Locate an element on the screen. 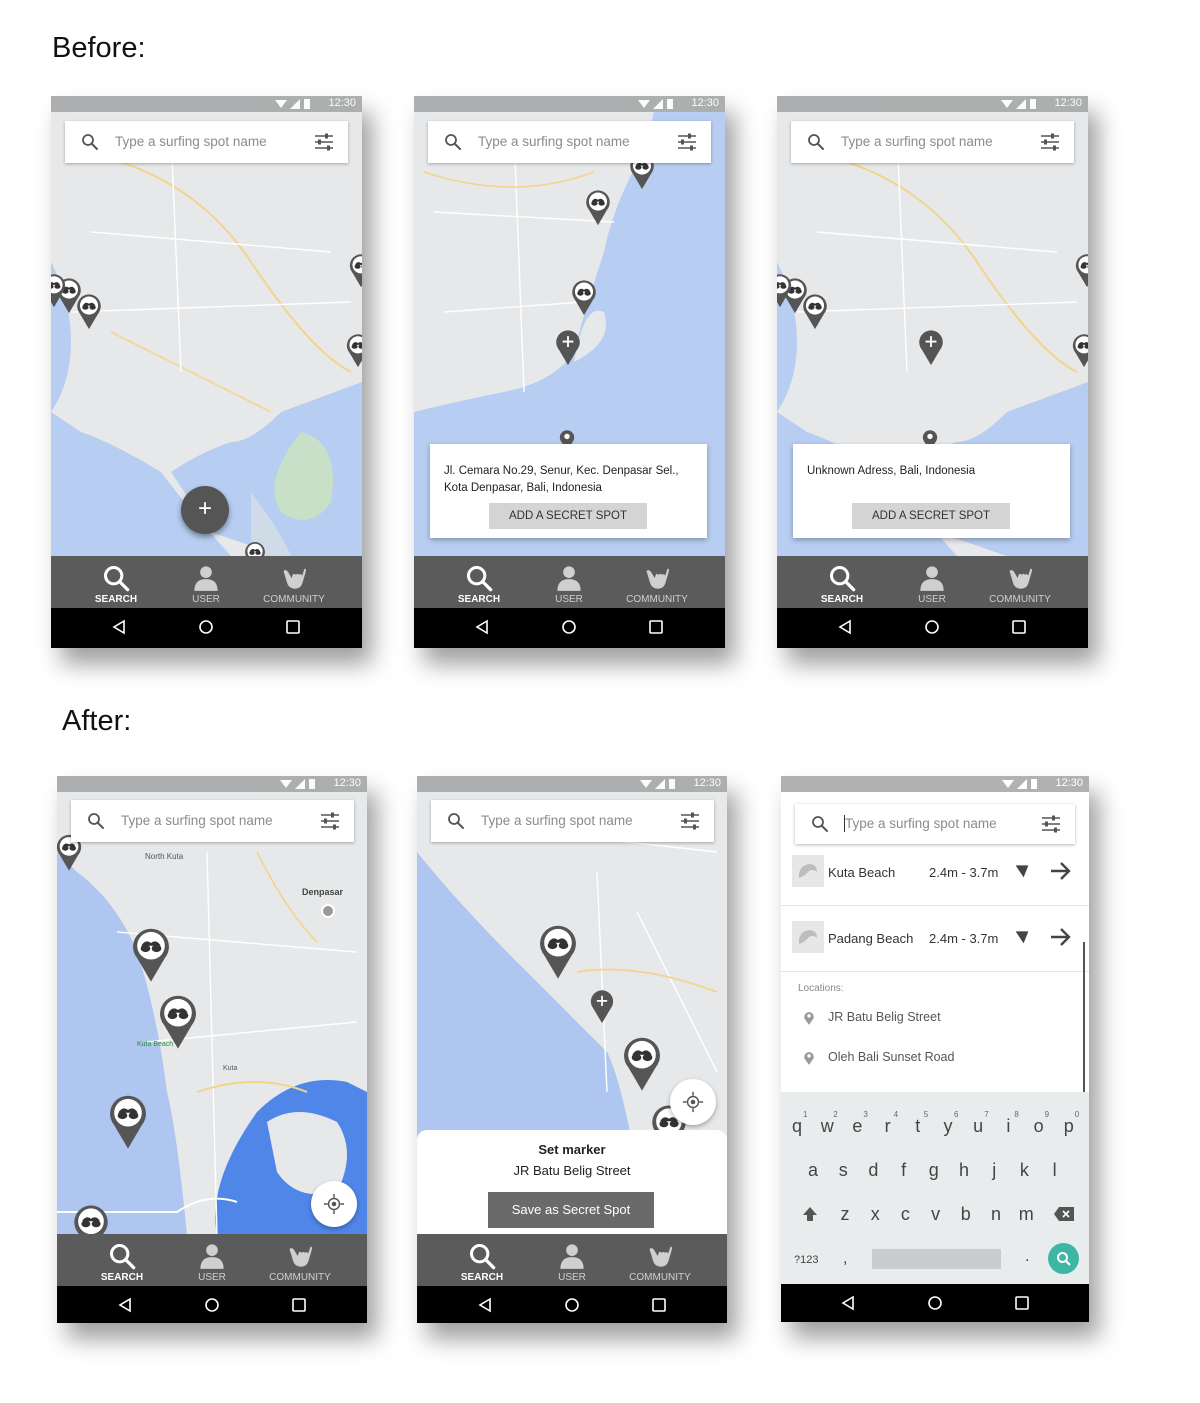 The width and height of the screenshot is (1200, 1403). key-o: o is located at coordinates (1039, 1126).